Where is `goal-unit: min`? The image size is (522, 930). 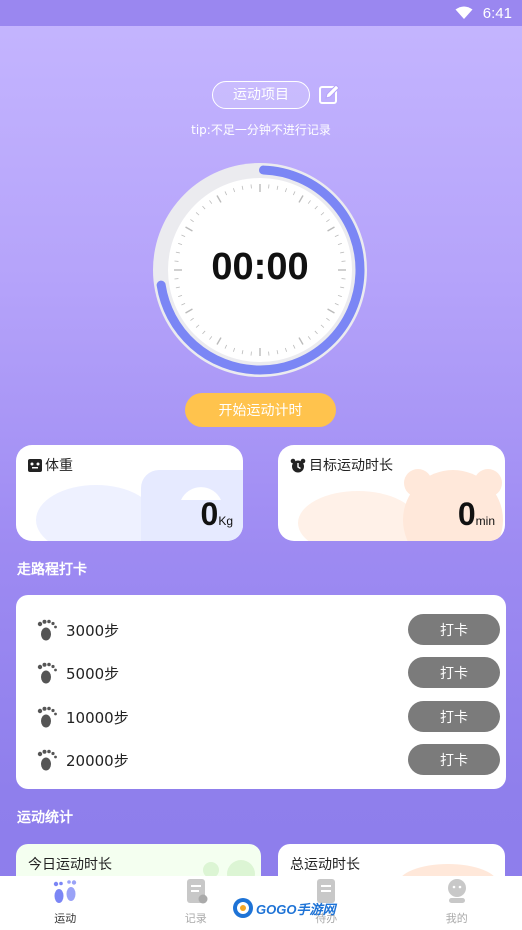
goal-unit: min is located at coordinates (485, 521).